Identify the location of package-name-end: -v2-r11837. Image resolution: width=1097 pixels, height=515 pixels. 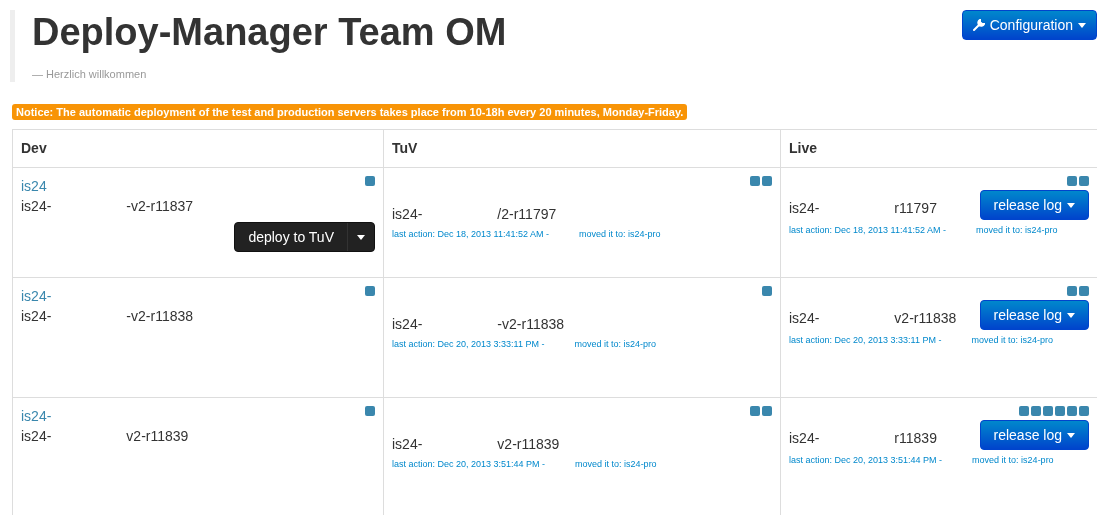
(160, 206).